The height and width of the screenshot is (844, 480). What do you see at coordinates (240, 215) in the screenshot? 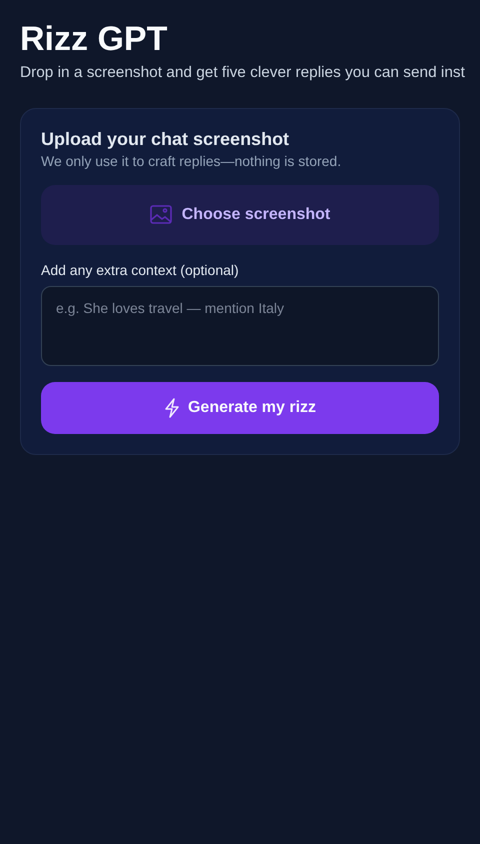
I see `choose-screenshot-button: Choose screenshot` at bounding box center [240, 215].